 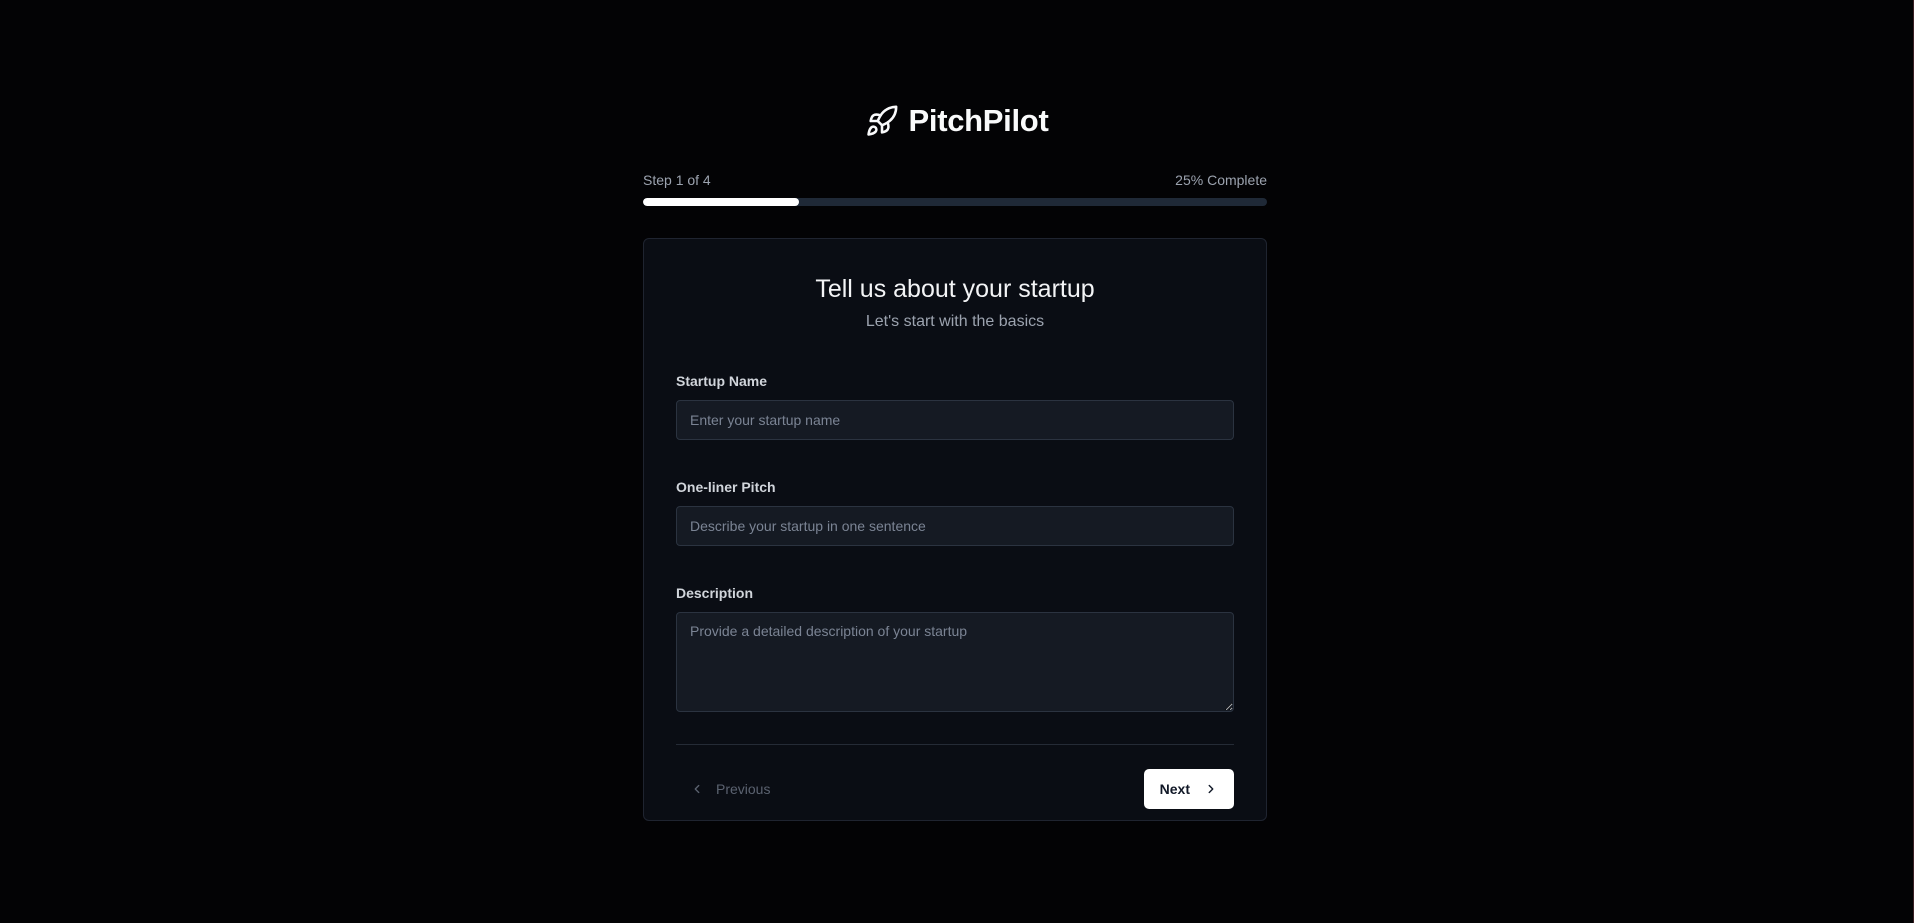 What do you see at coordinates (955, 180) in the screenshot?
I see `progress-labels: Step 1 of 4 25% Complete` at bounding box center [955, 180].